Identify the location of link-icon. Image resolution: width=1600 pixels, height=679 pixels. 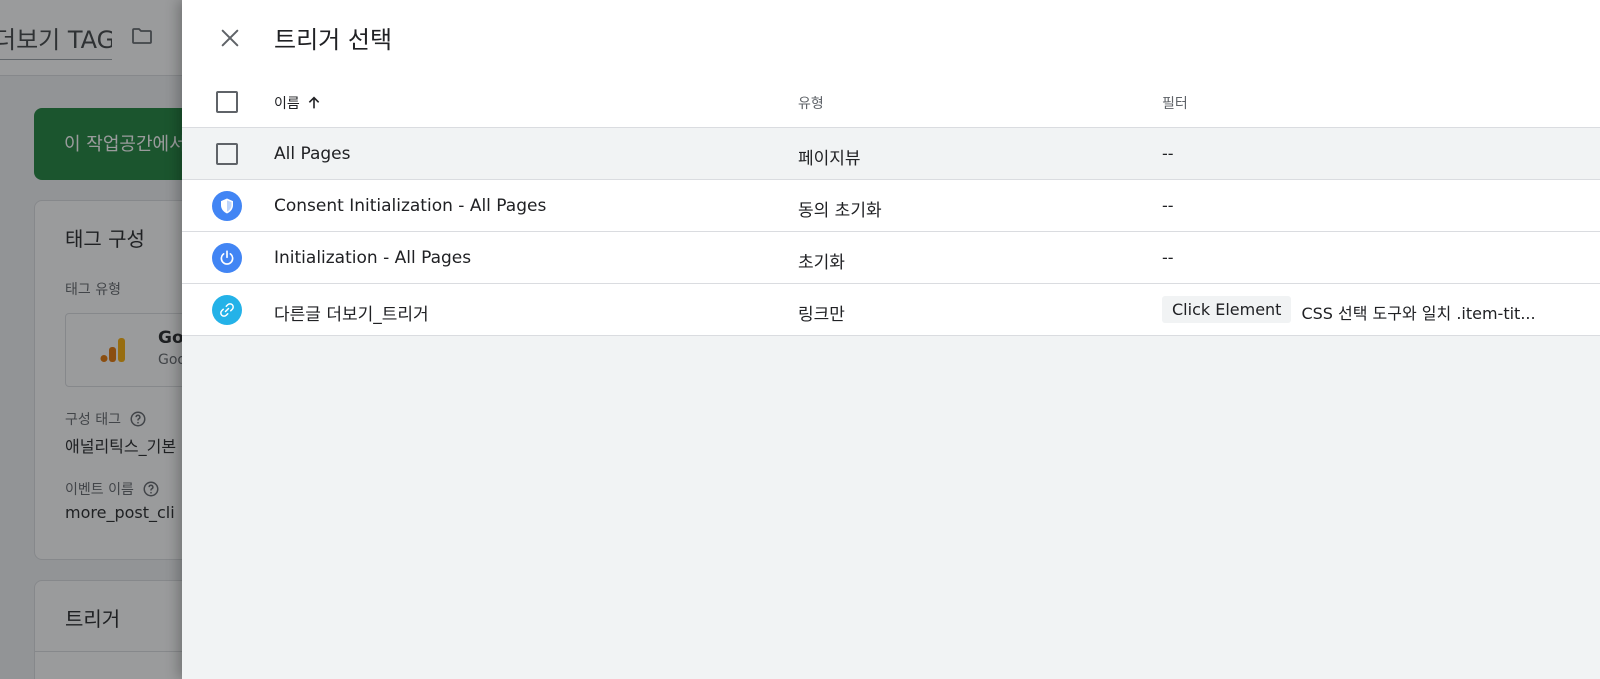
(227, 310).